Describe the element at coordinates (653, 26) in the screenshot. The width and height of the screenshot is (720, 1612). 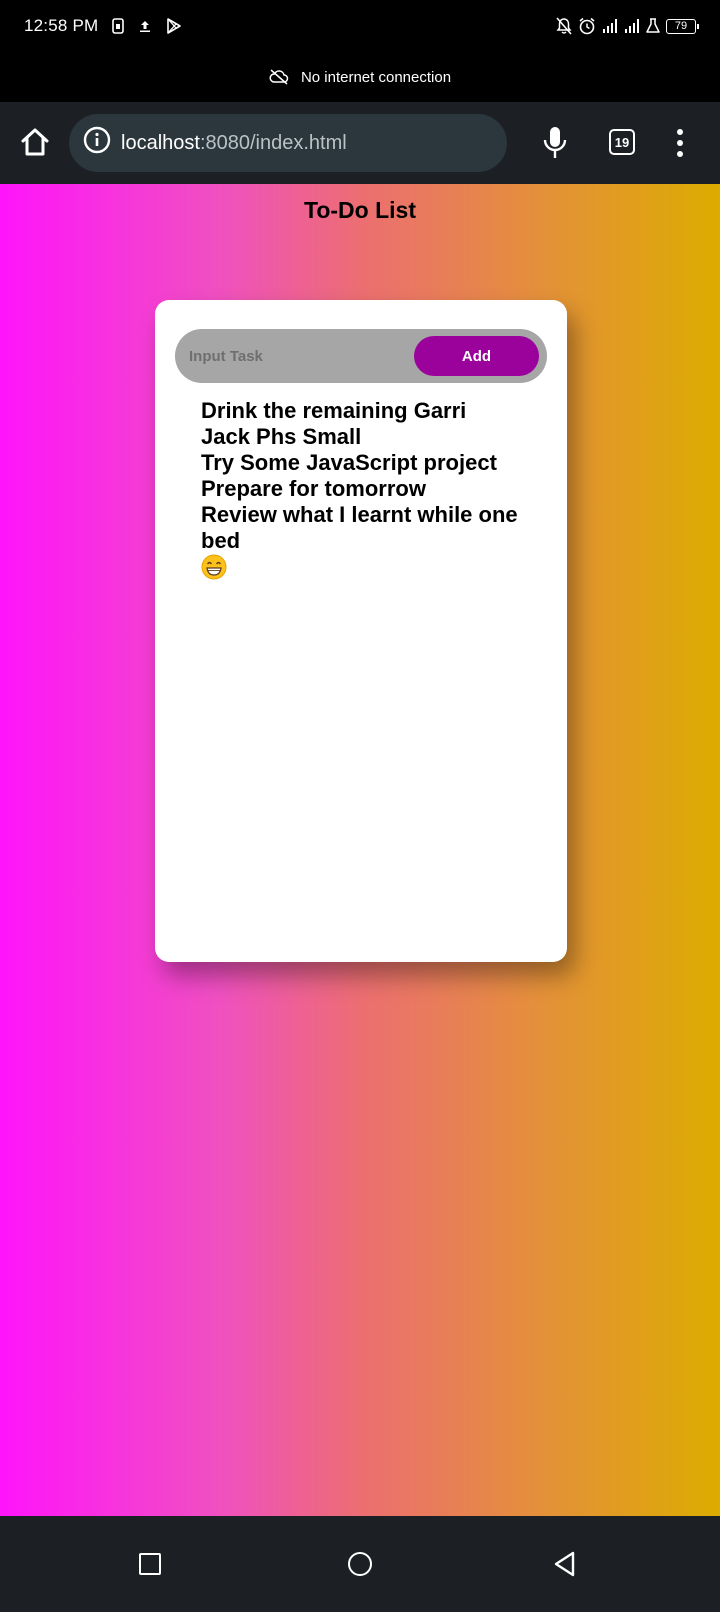
I see `lab-flask-icon` at that location.